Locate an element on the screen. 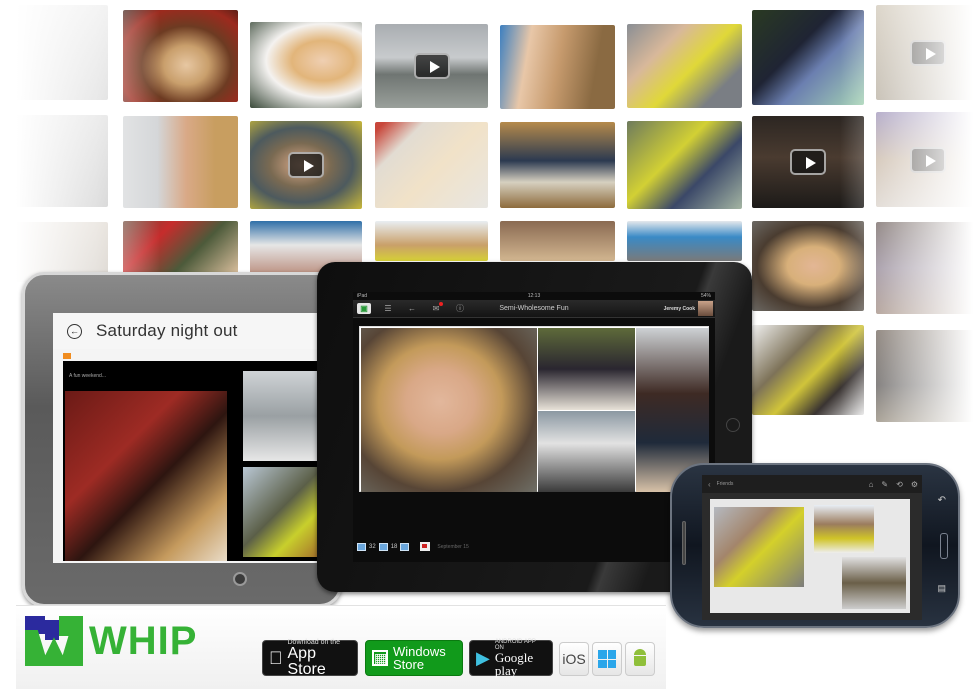  windows-store-bag-icon: ▦ is located at coordinates (380, 658).